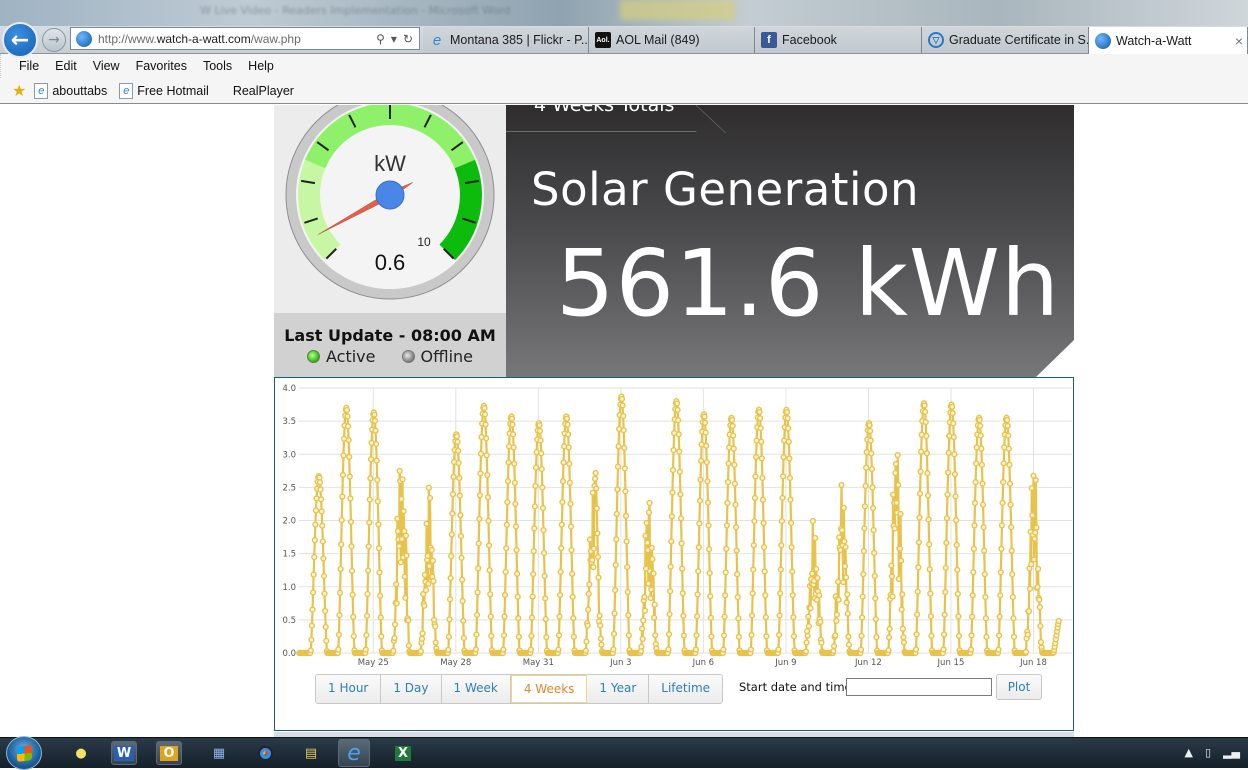 This screenshot has width=1248, height=770. I want to click on close-tab-icon: ×, so click(1239, 41).